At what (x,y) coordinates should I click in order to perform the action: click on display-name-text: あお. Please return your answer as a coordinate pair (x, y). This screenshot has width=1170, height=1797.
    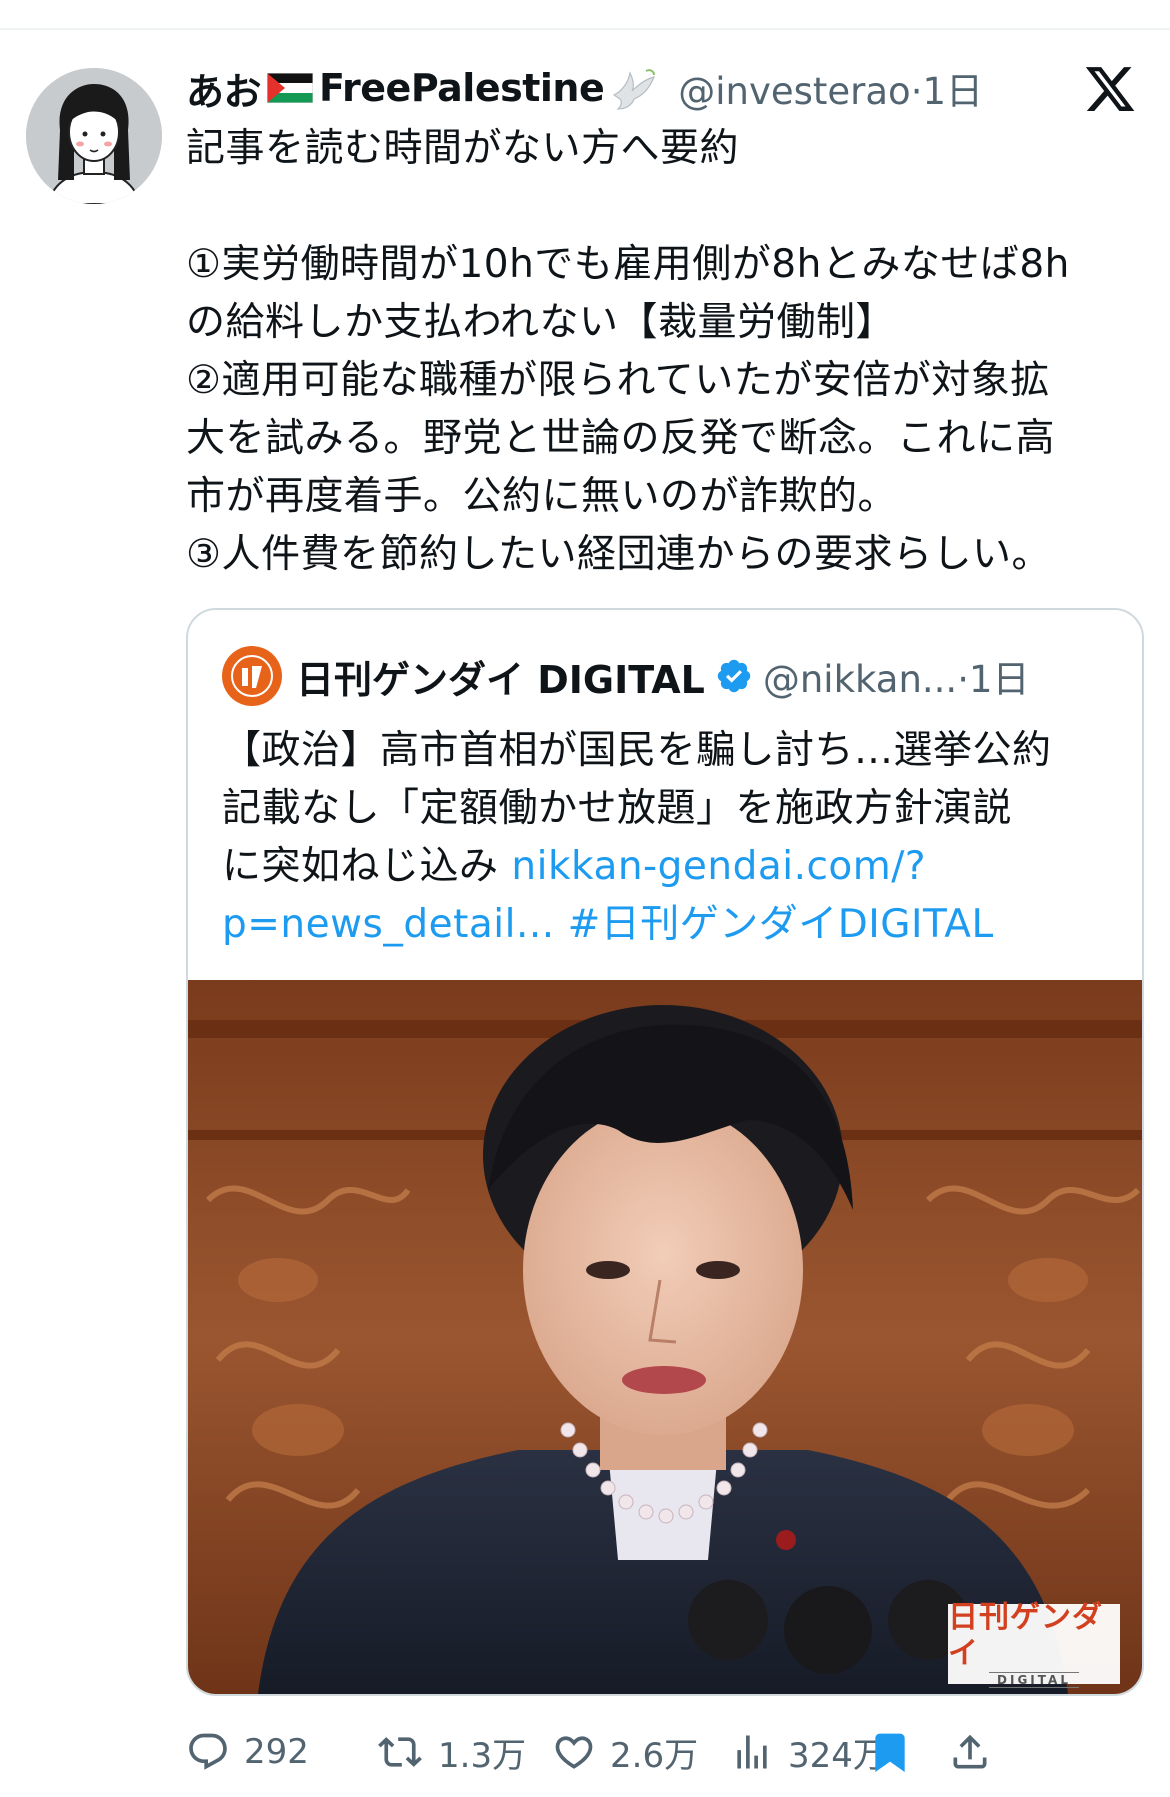
    Looking at the image, I should click on (224, 88).